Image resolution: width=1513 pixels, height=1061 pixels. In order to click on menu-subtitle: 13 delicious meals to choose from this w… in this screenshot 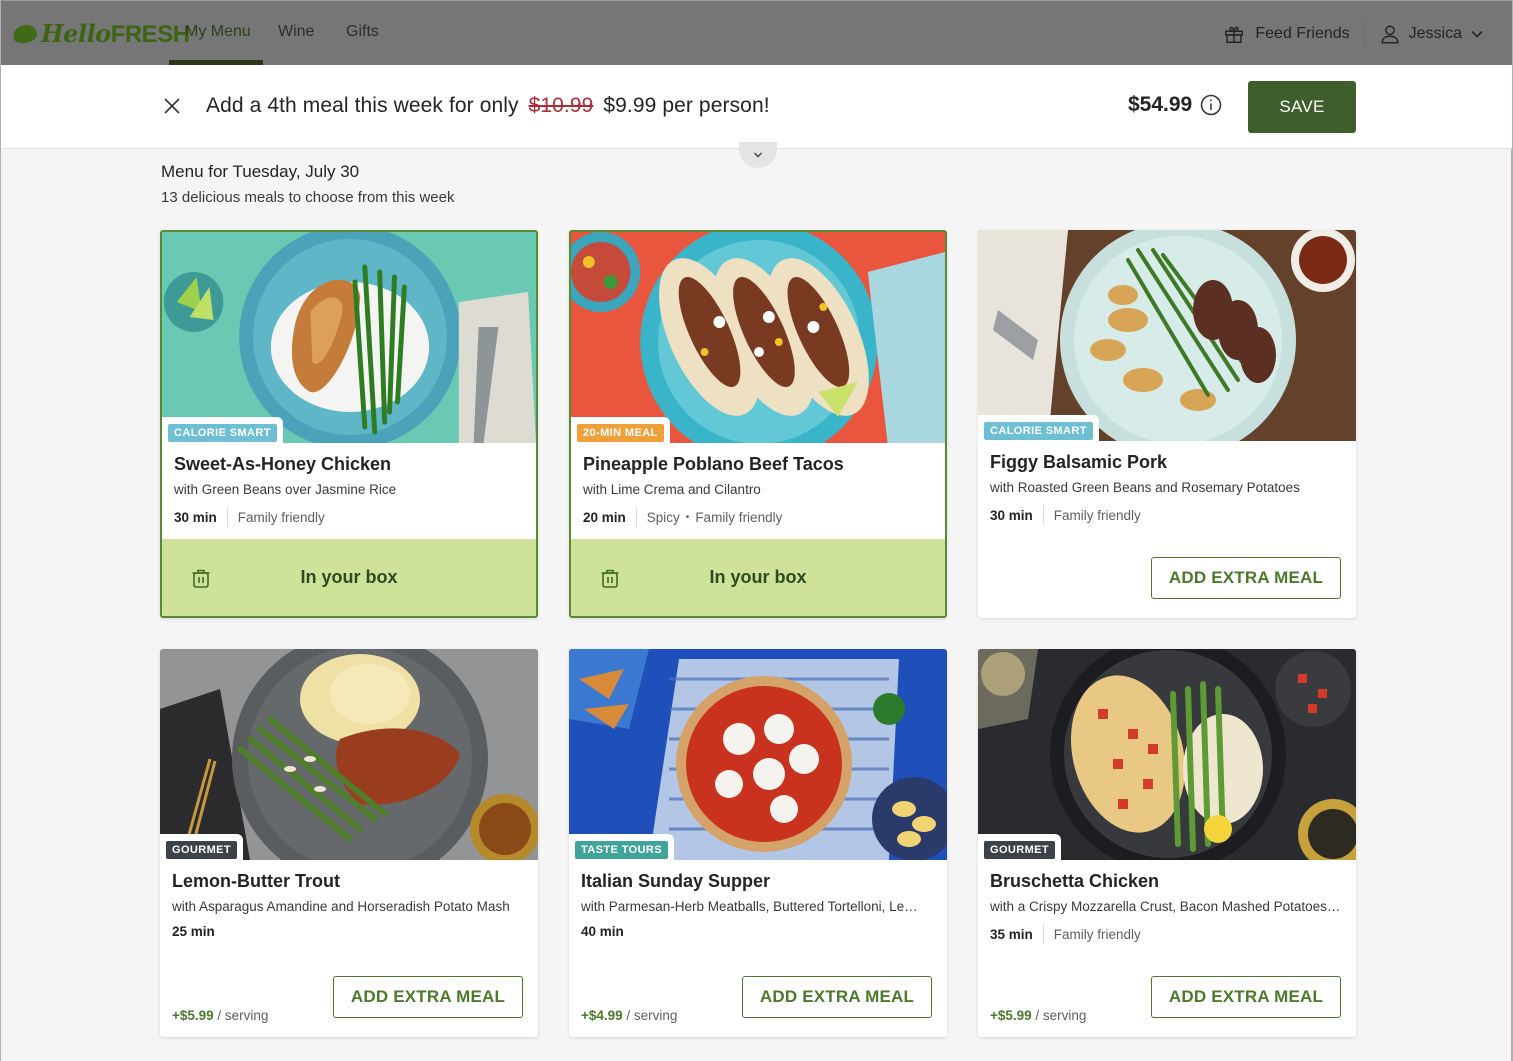, I will do `click(308, 197)`.